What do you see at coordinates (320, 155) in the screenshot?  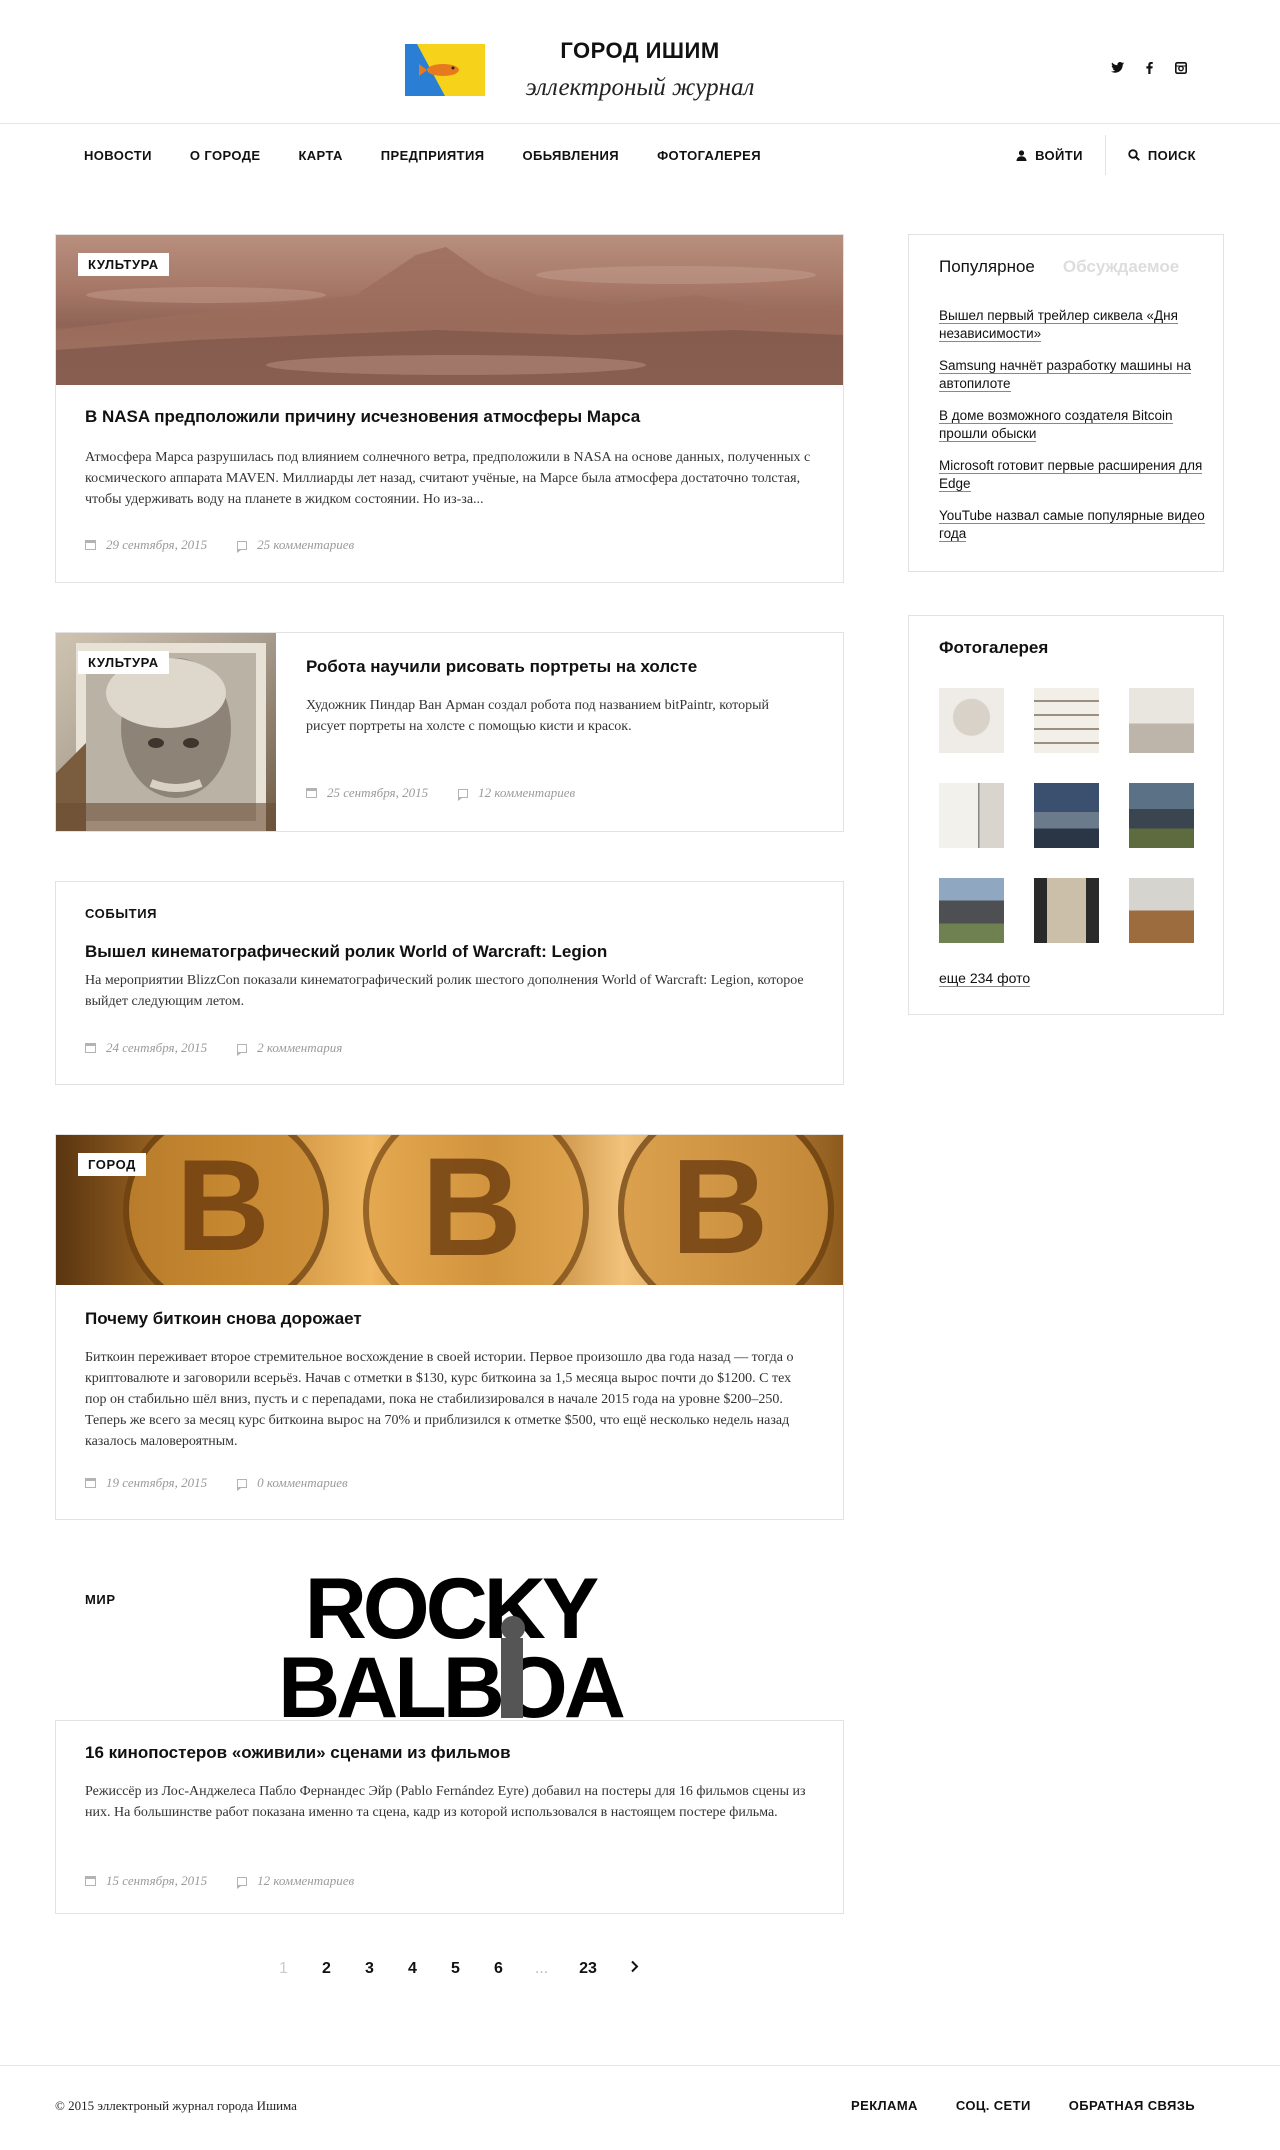 I see `nav-map: КАРТА` at bounding box center [320, 155].